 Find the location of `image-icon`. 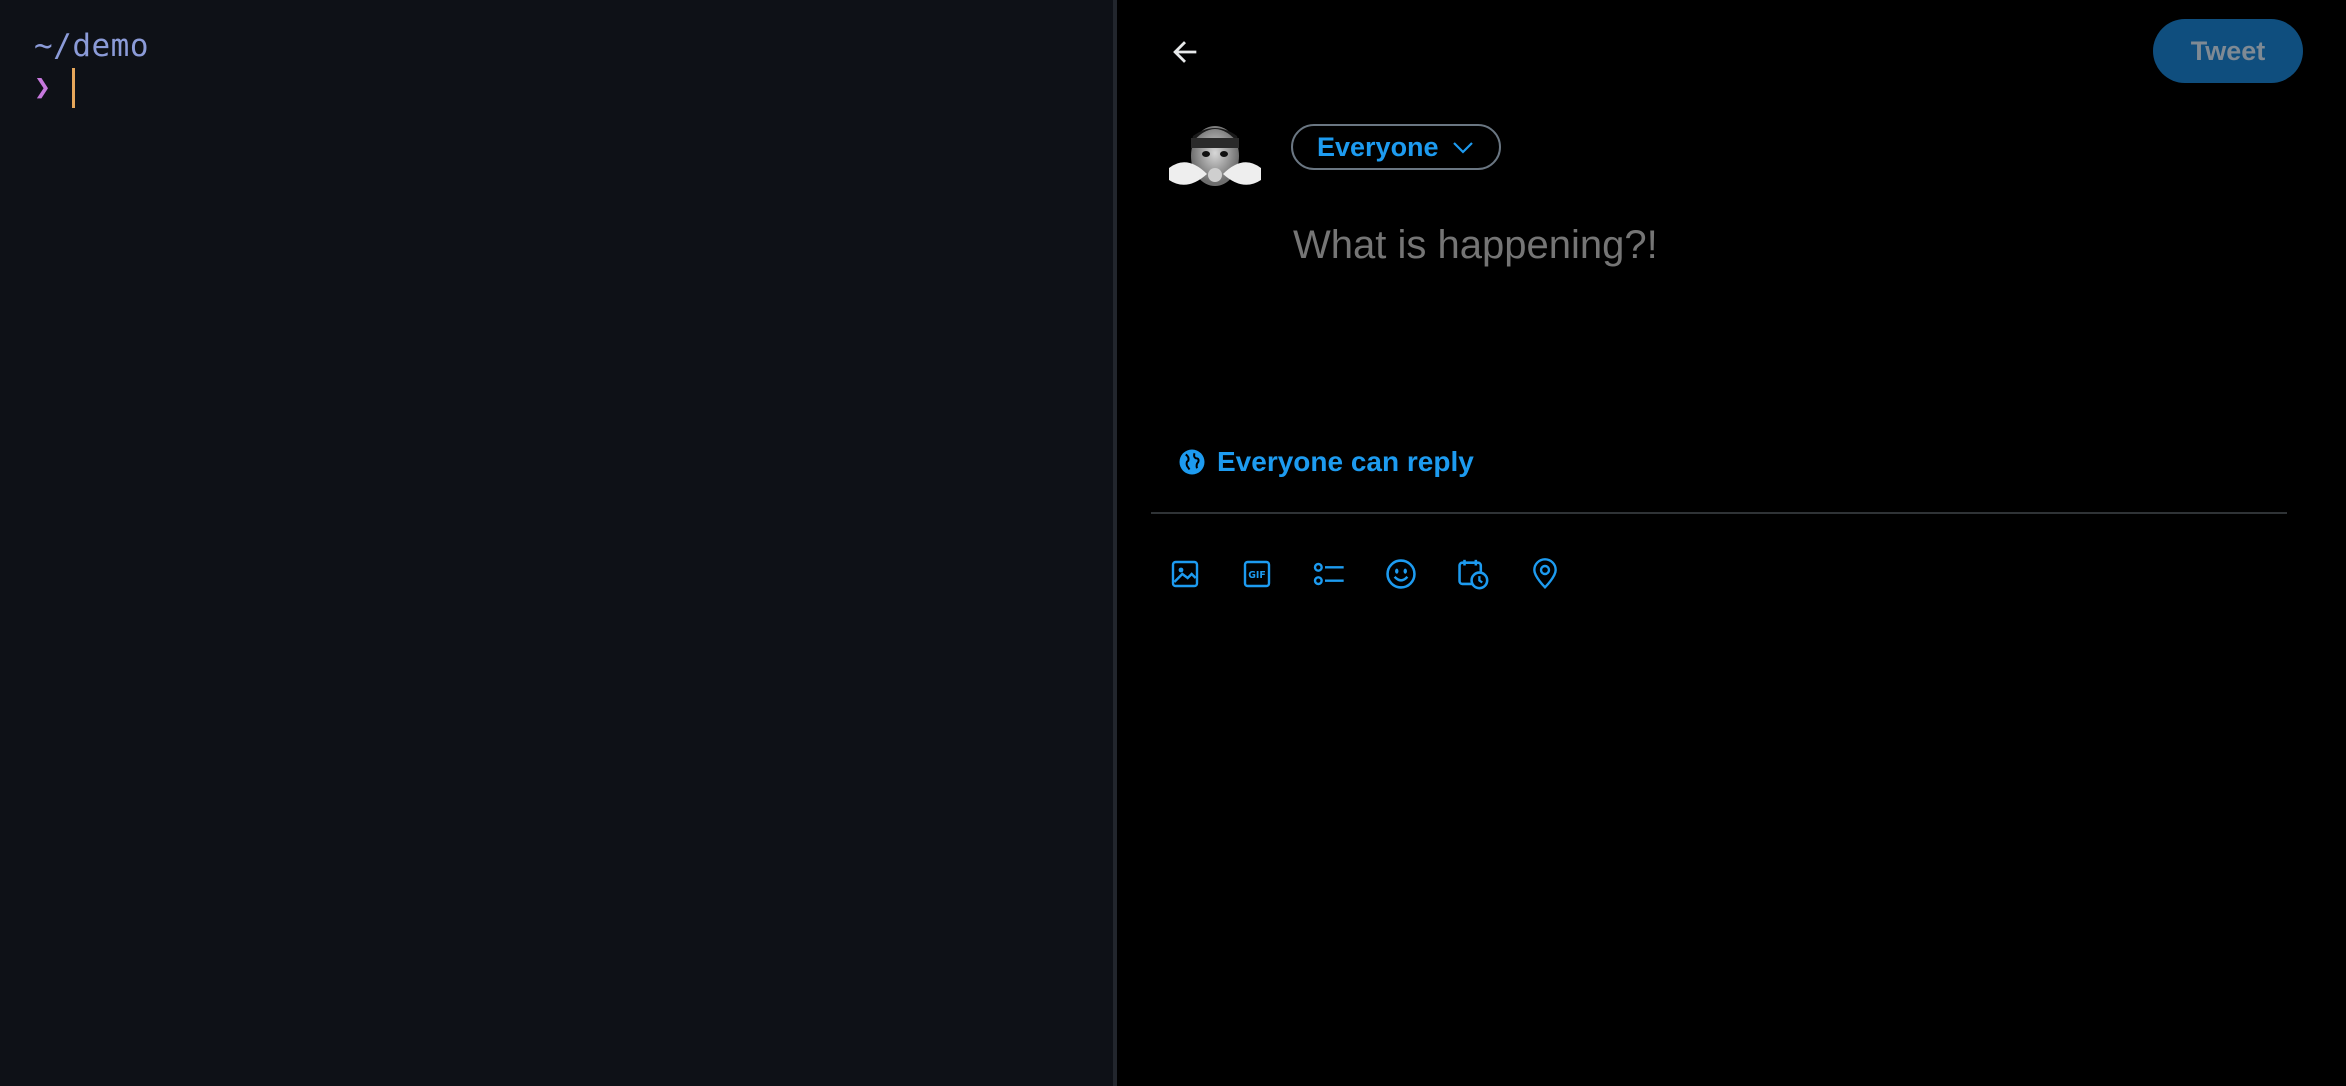

image-icon is located at coordinates (1185, 574).